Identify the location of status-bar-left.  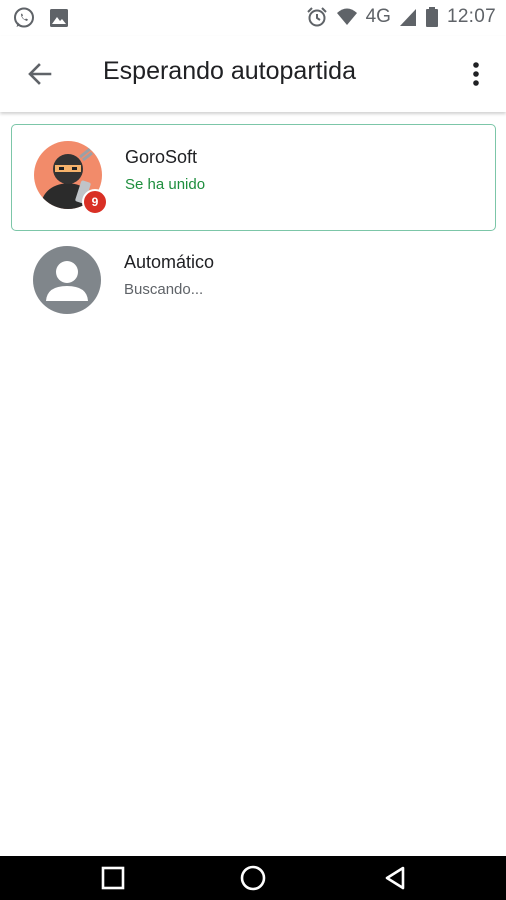
(41, 18).